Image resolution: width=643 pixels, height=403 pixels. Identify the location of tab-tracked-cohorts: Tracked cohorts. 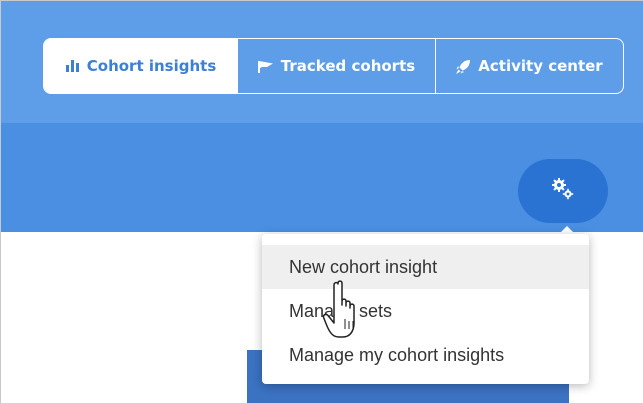
(337, 66).